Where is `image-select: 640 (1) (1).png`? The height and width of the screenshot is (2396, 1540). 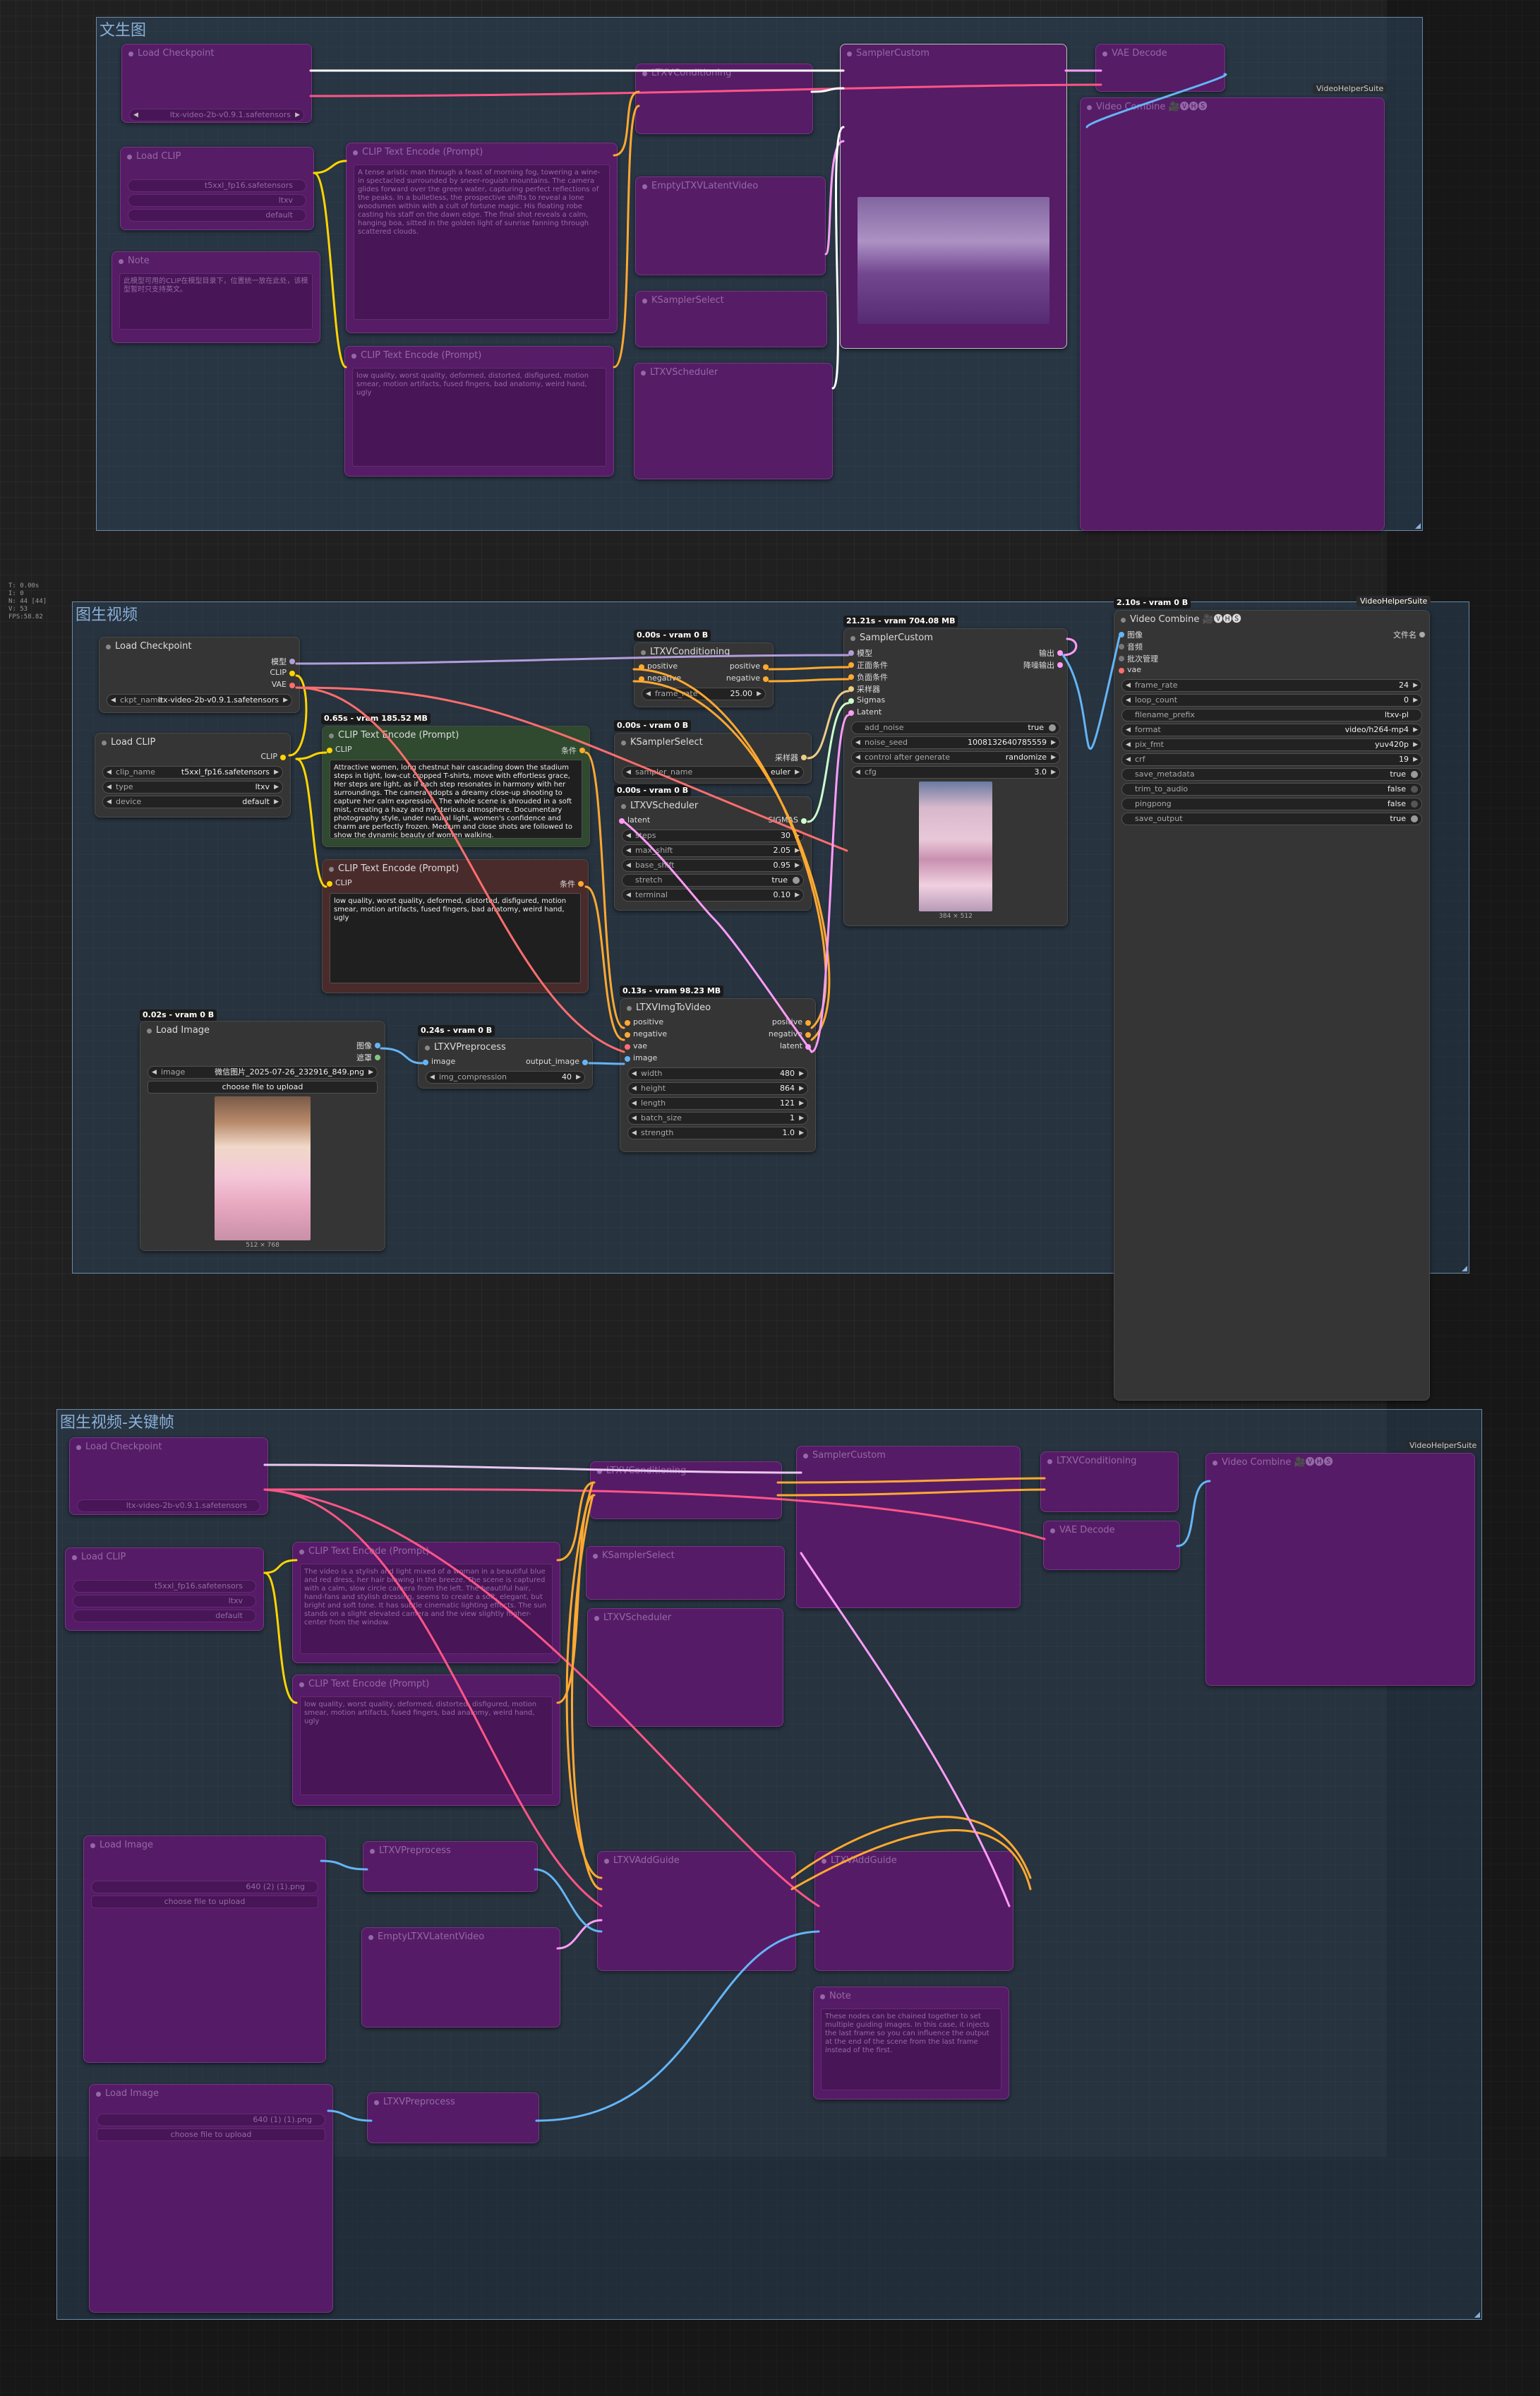
image-select: 640 (1) (1).png is located at coordinates (211, 2120).